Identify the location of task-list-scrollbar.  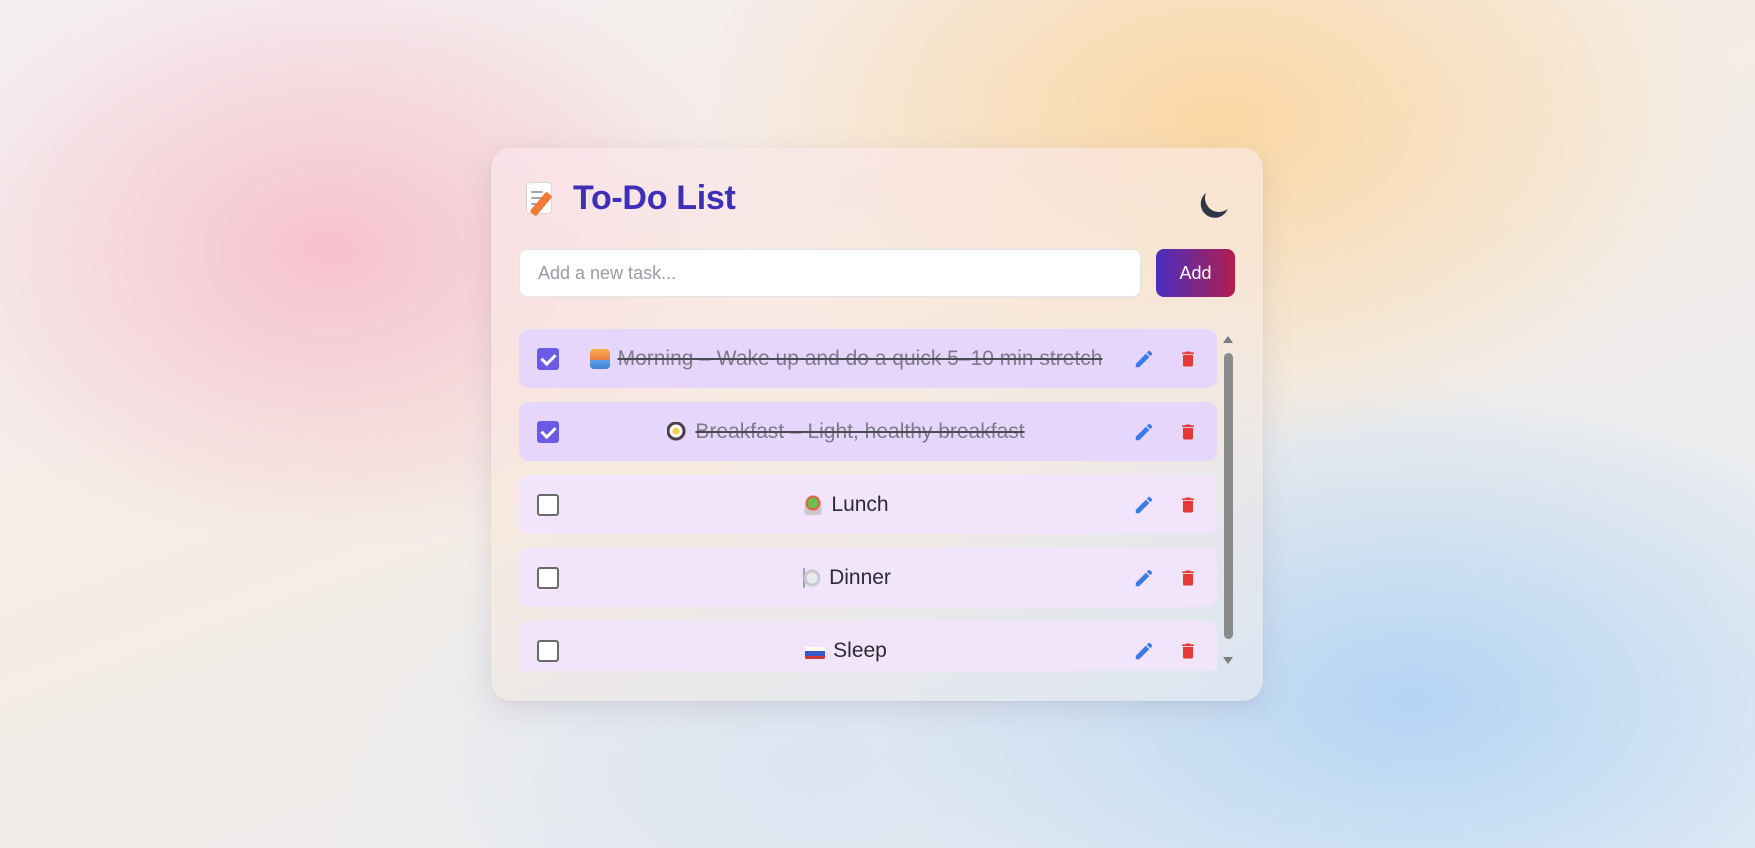
(1228, 500).